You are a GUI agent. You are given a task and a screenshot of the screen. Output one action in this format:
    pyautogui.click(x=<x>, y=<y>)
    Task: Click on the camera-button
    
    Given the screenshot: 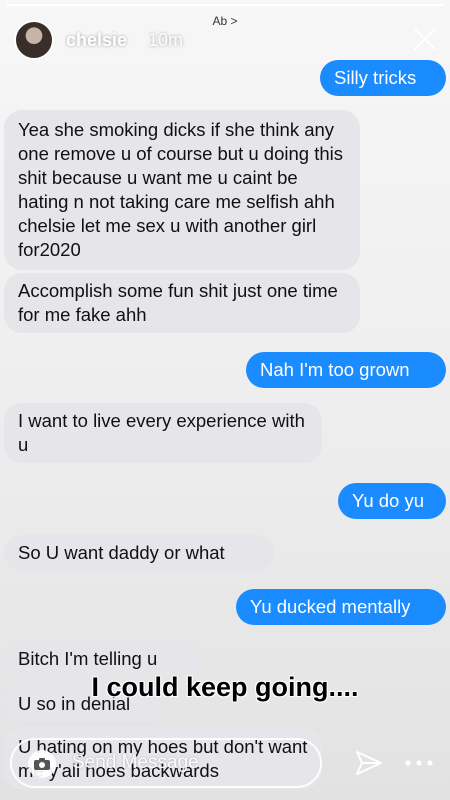 What is the action you would take?
    pyautogui.click(x=42, y=764)
    